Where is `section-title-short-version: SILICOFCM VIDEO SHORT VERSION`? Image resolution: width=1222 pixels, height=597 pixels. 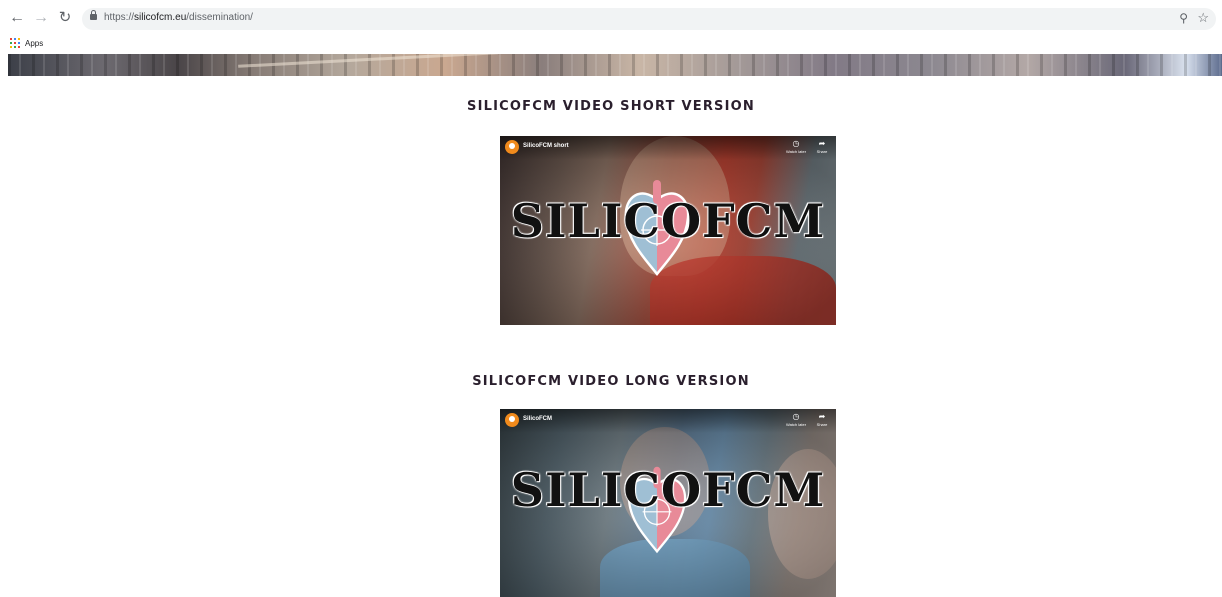 section-title-short-version: SILICOFCM VIDEO SHORT VERSION is located at coordinates (611, 106).